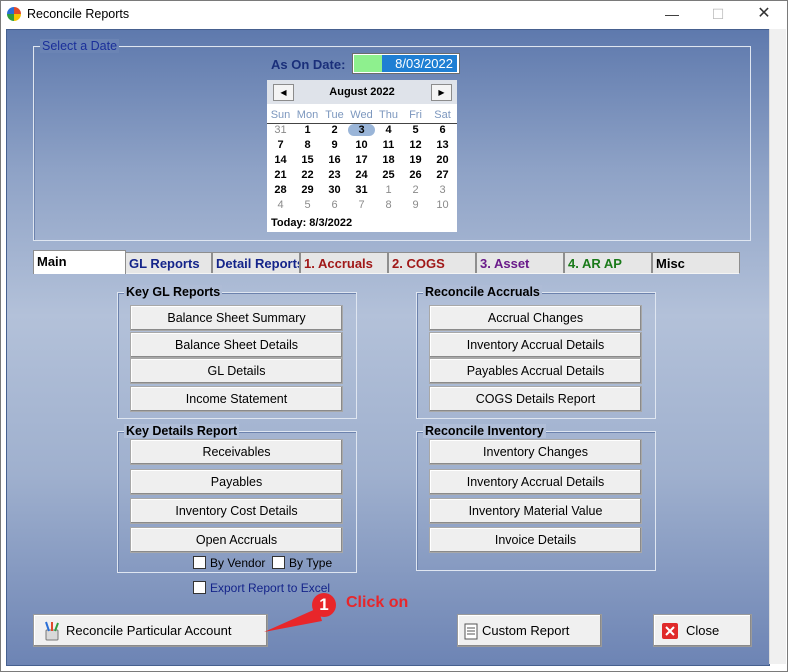 This screenshot has height=672, width=788. I want to click on calendar-day: 29, so click(307, 190).